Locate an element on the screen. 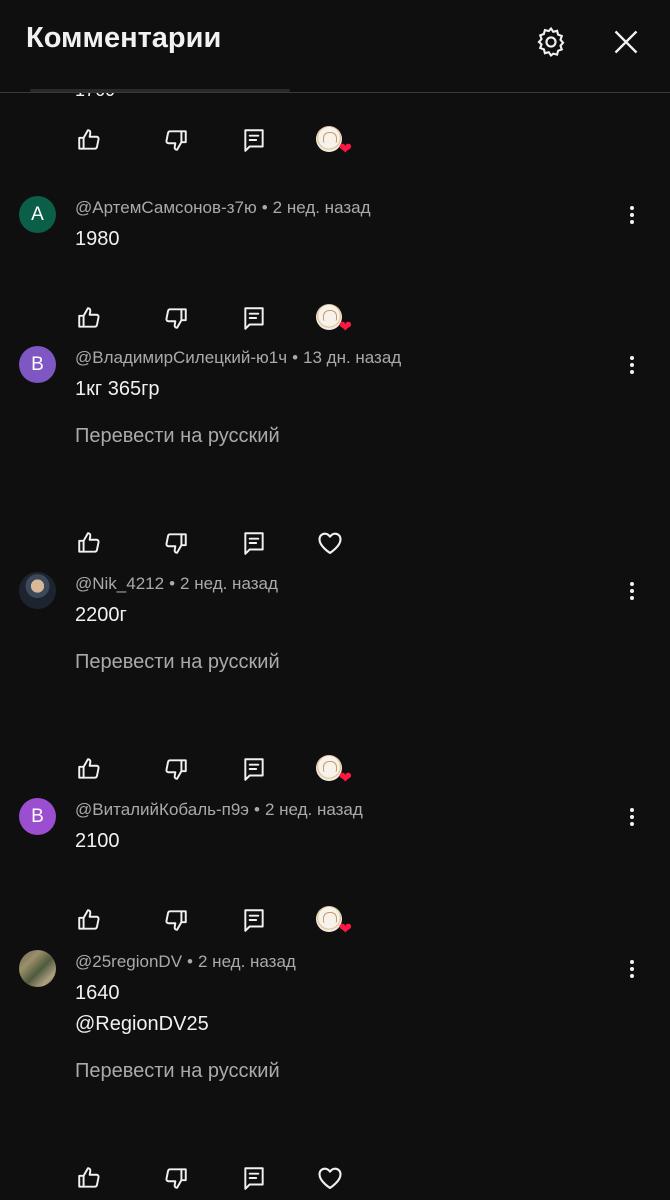 Image resolution: width=670 pixels, height=1200 pixels. avatar: А is located at coordinates (37, 214).